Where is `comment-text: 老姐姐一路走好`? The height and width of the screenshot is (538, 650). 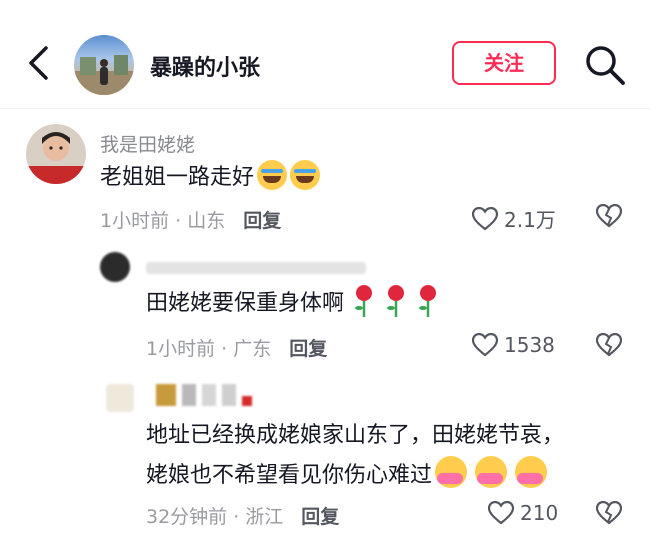
comment-text: 老姐姐一路走好 is located at coordinates (210, 178).